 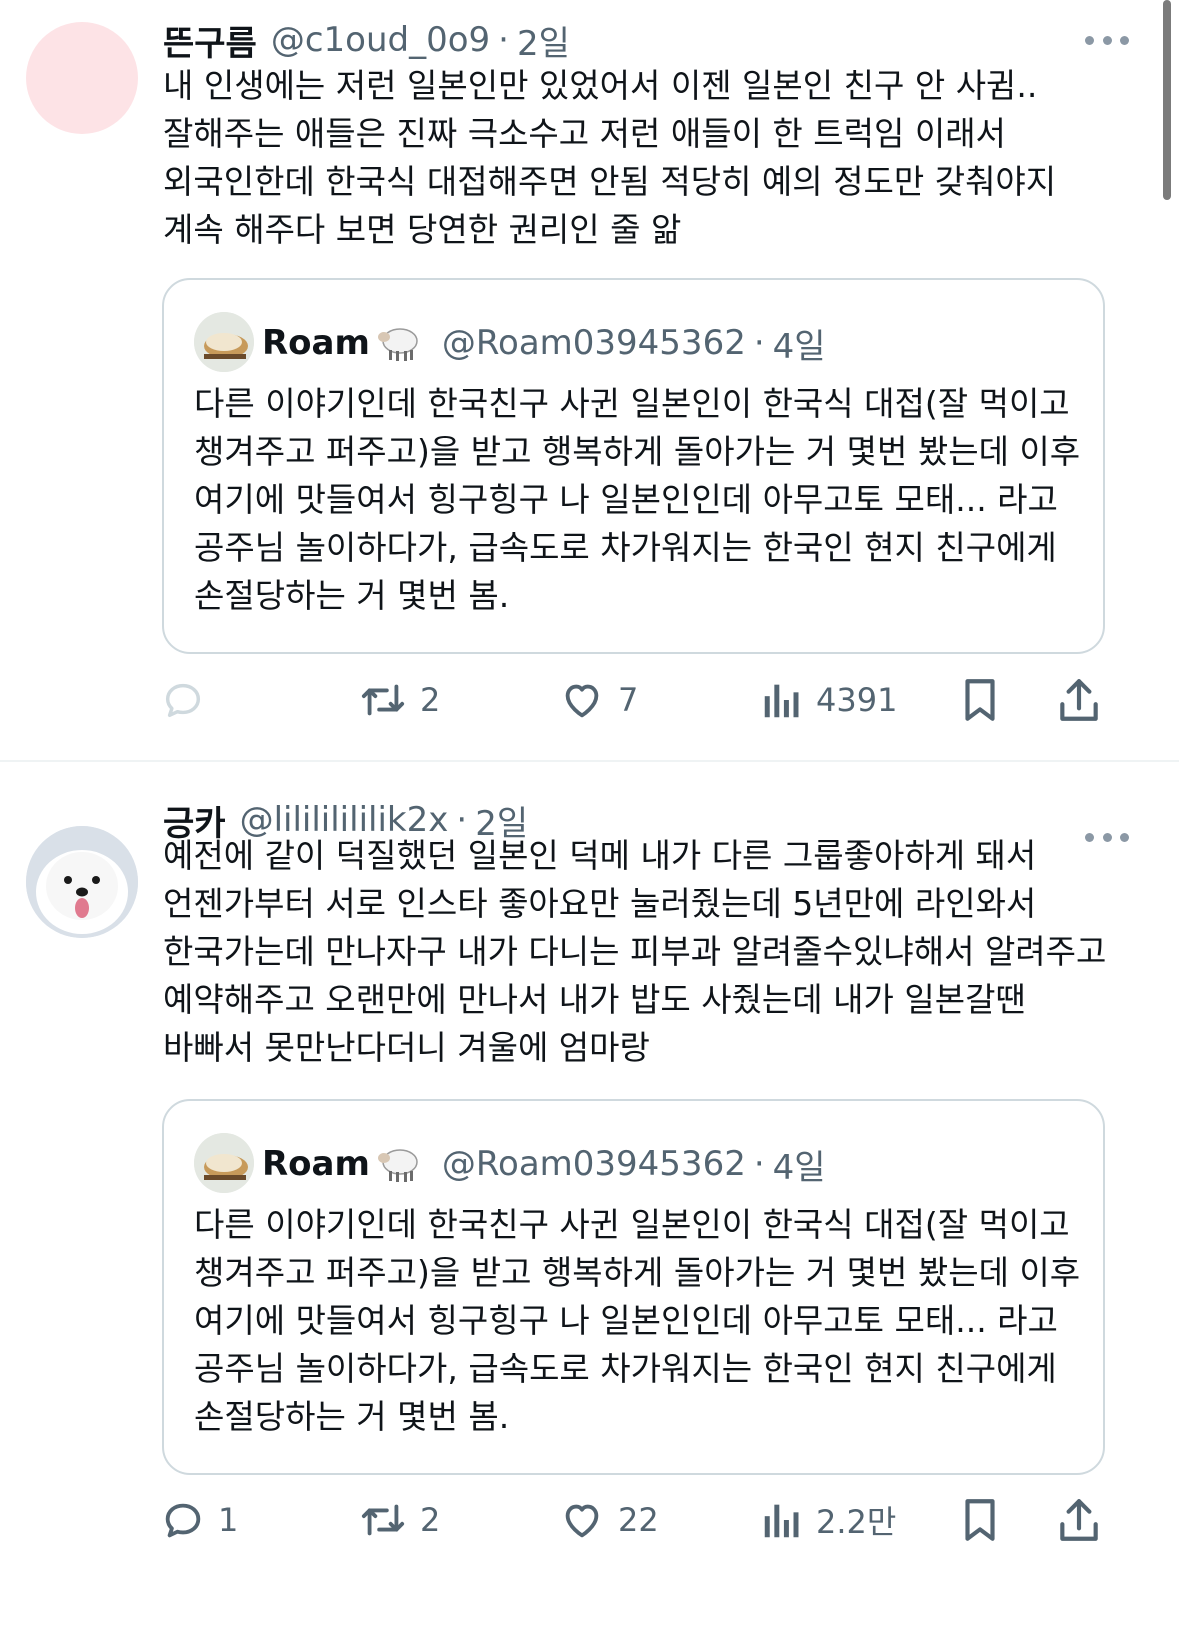 What do you see at coordinates (380, 40) in the screenshot?
I see `user-handle: @c1oud_0o9` at bounding box center [380, 40].